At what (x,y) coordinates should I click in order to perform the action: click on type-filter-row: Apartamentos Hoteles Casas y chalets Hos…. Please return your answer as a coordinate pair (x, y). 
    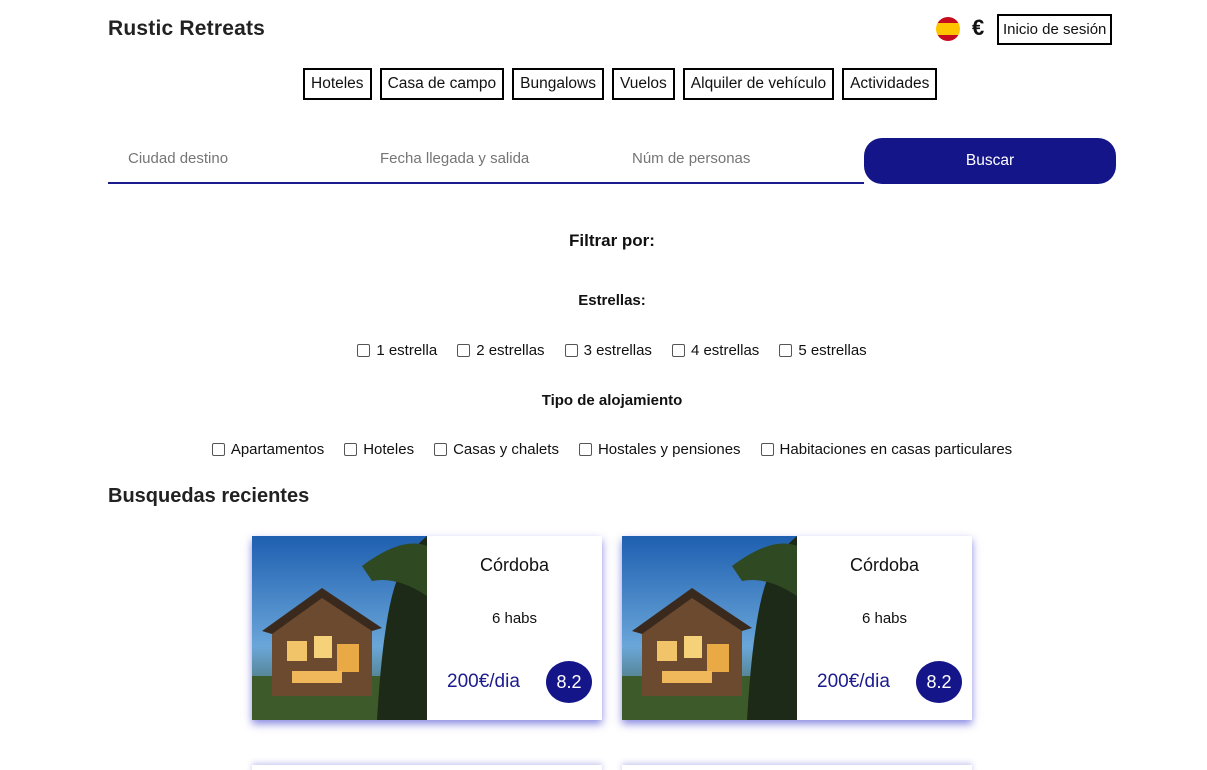
    Looking at the image, I should click on (603, 449).